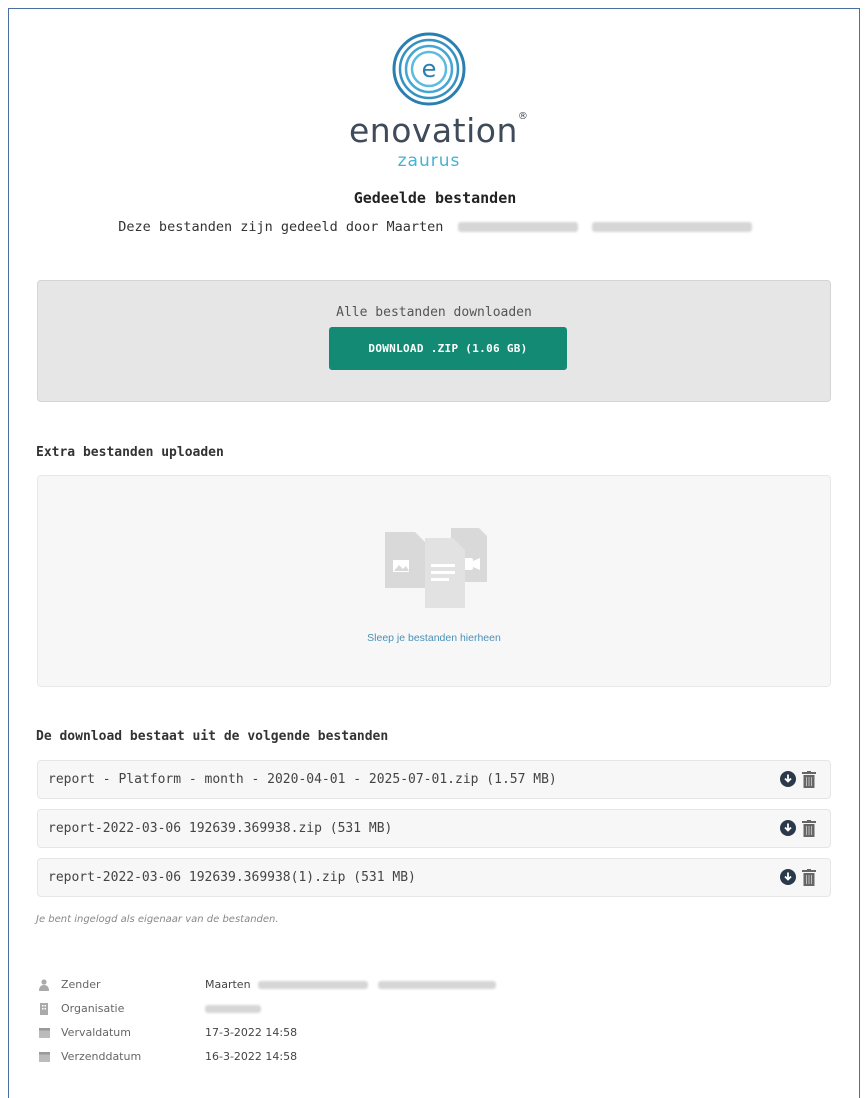 The height and width of the screenshot is (1098, 868). I want to click on enovation-logo: e enovation® zaurus, so click(439, 101).